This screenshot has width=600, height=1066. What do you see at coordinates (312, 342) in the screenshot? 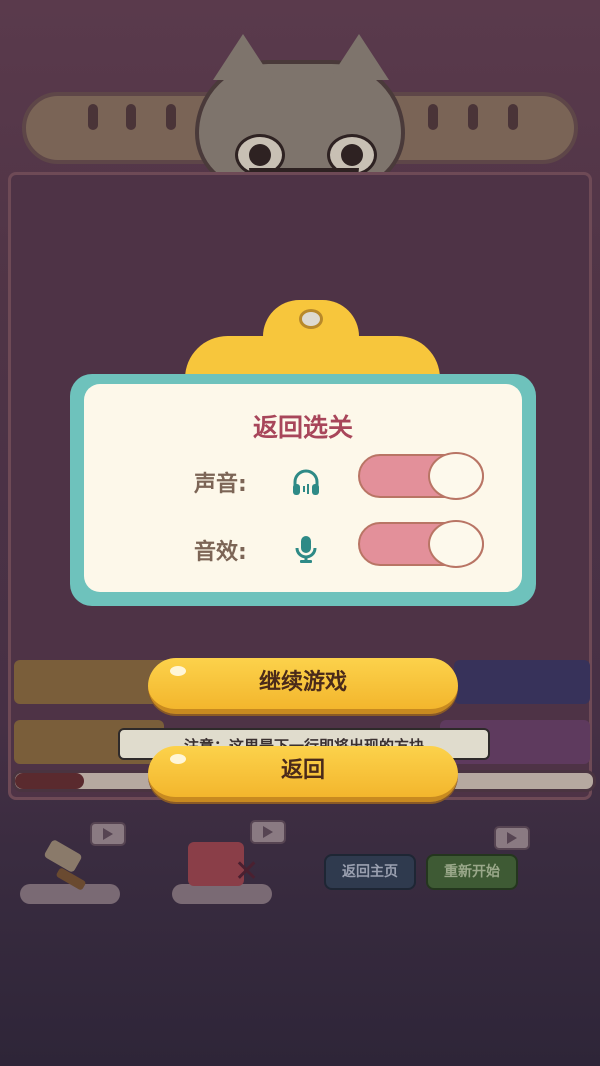
I see `clip-ornament` at bounding box center [312, 342].